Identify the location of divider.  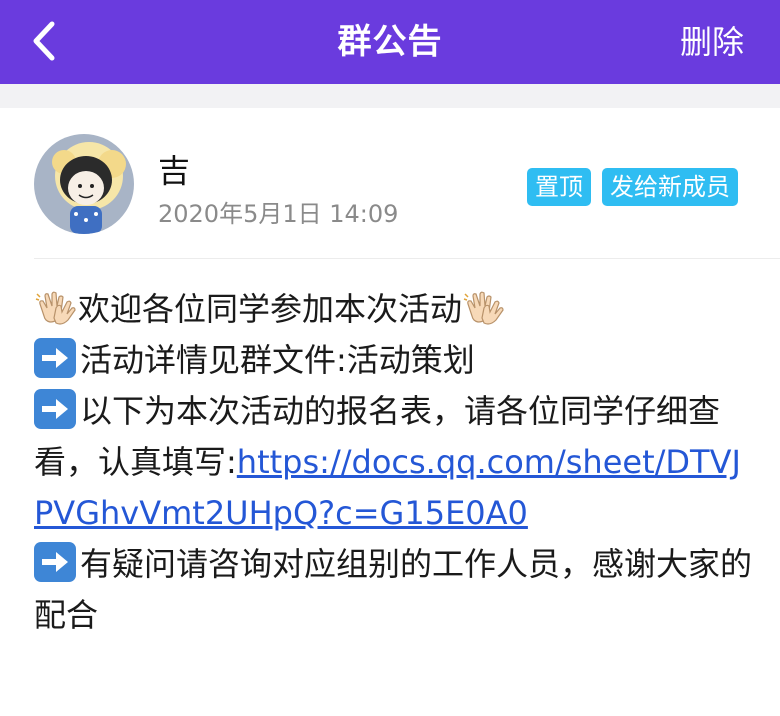
(407, 258).